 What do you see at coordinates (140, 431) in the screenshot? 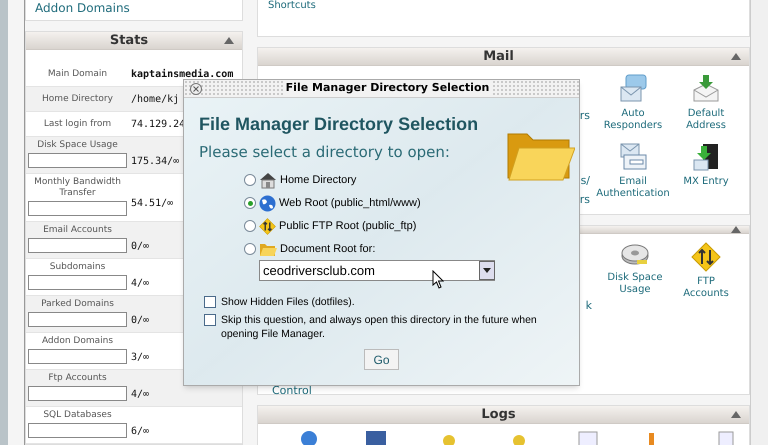
I see `stat-value: 6/∞` at bounding box center [140, 431].